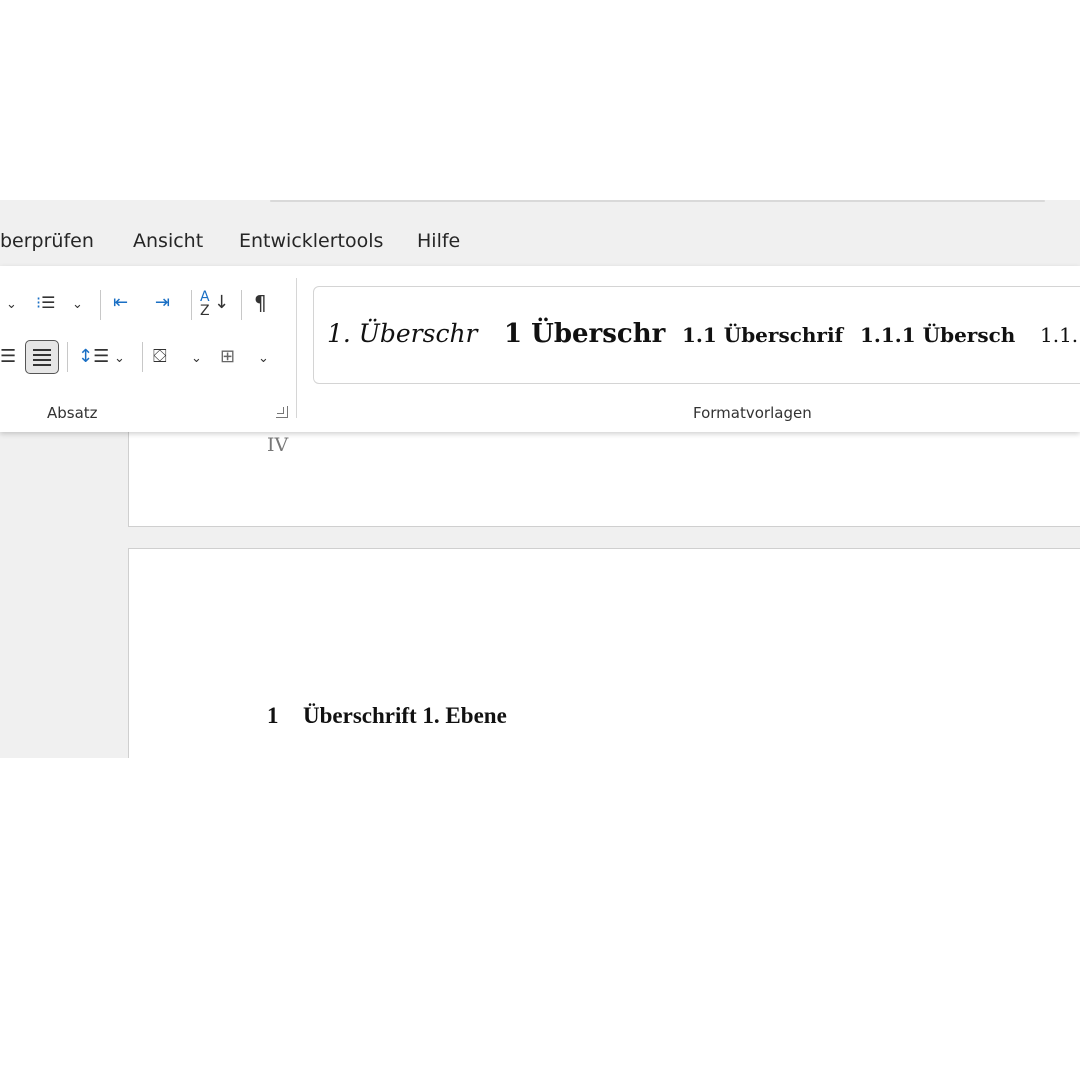 Image resolution: width=1080 pixels, height=1080 pixels. I want to click on increase-indent-icon: ⇥, so click(162, 303).